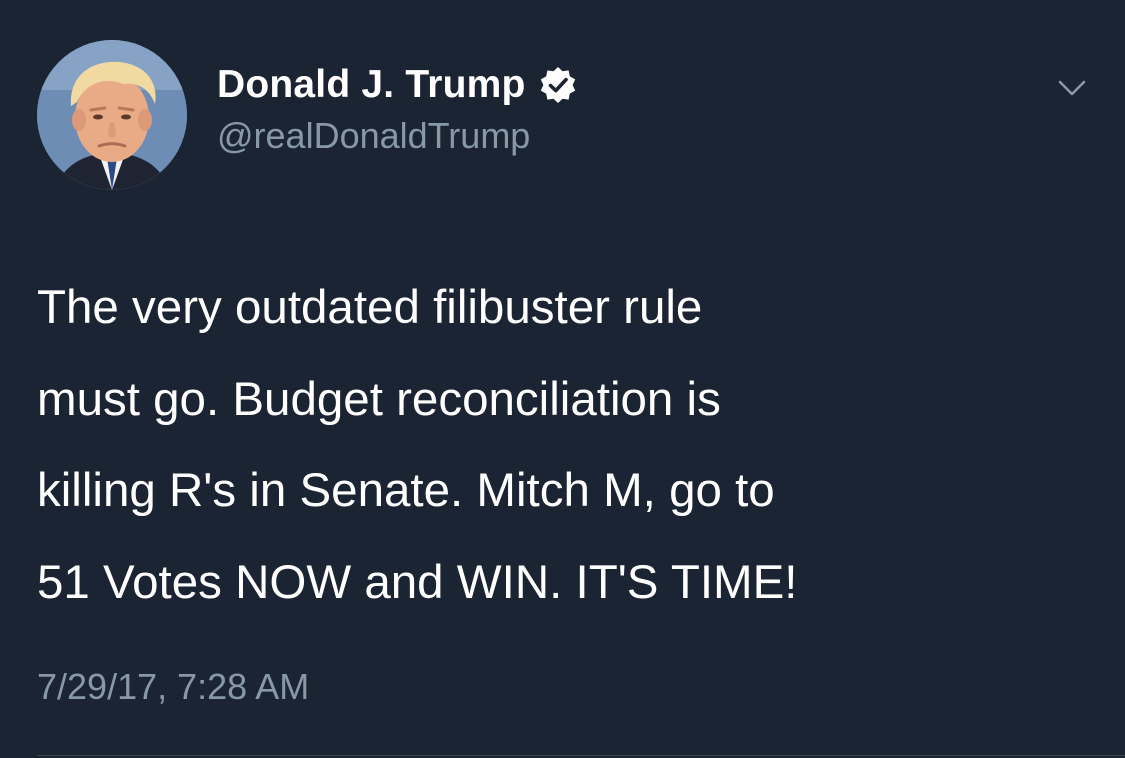  I want to click on chevron-down-icon, so click(1072, 88).